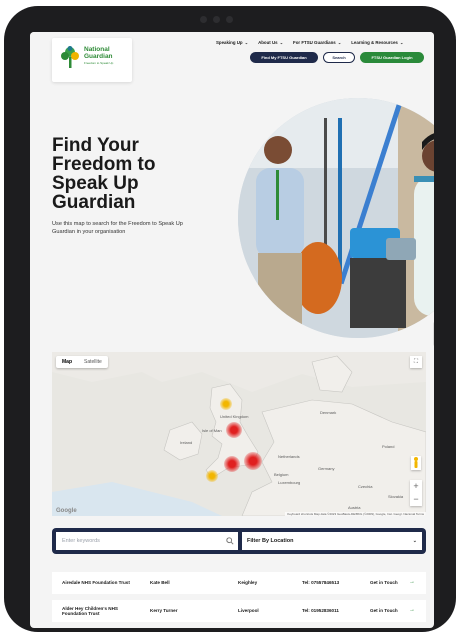 Image resolution: width=462 pixels, height=637 pixels. What do you see at coordinates (433, 334) in the screenshot?
I see `accessibility-widget: ◐ ꞇ` at bounding box center [433, 334].